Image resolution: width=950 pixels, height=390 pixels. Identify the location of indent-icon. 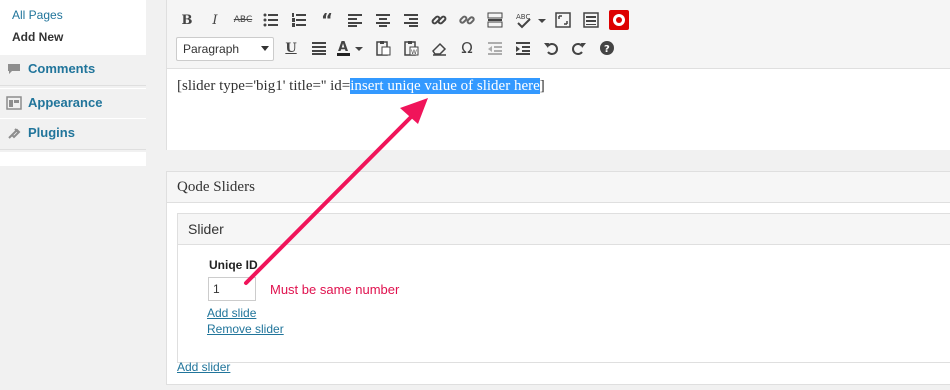
(523, 48).